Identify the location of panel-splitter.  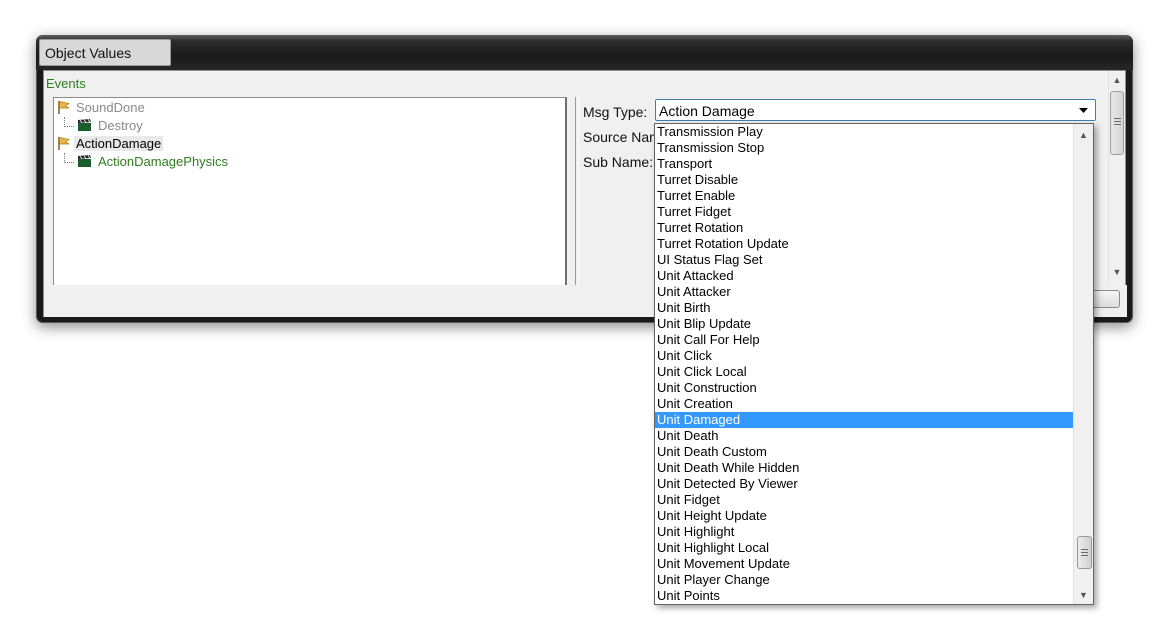
(577, 192).